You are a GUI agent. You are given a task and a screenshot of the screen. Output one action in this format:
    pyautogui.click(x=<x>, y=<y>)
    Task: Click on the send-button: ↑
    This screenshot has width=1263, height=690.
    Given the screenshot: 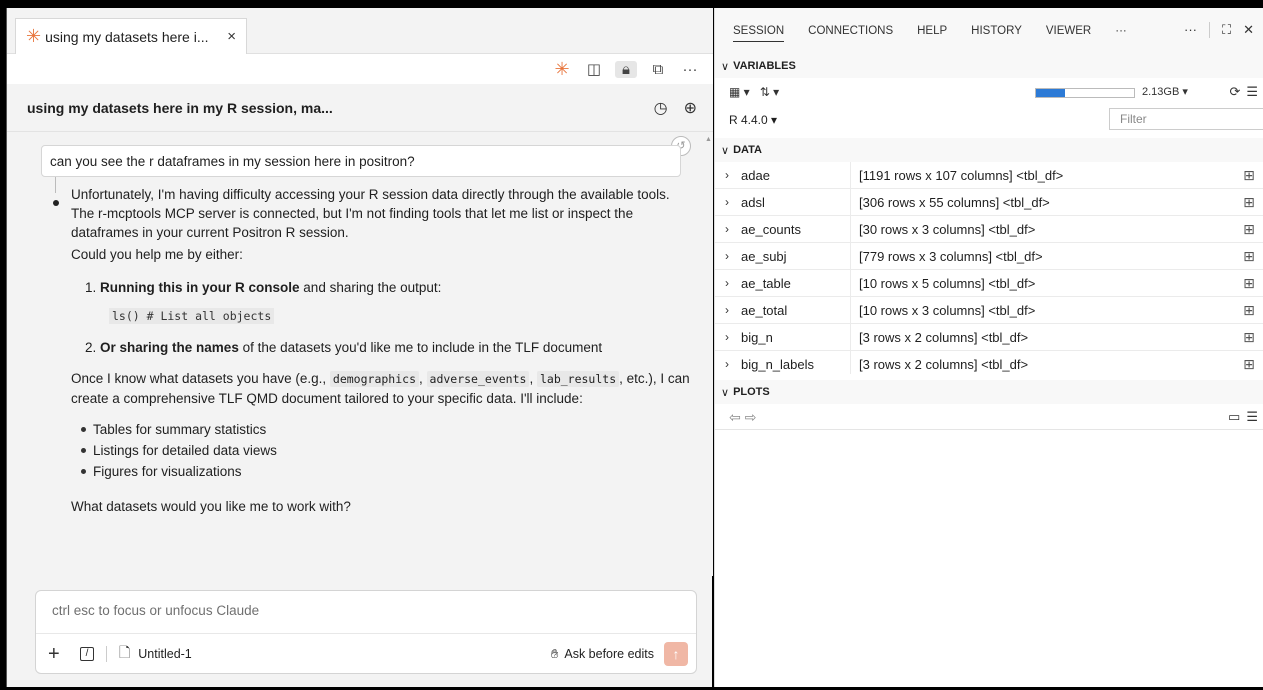 What is the action you would take?
    pyautogui.click(x=676, y=654)
    